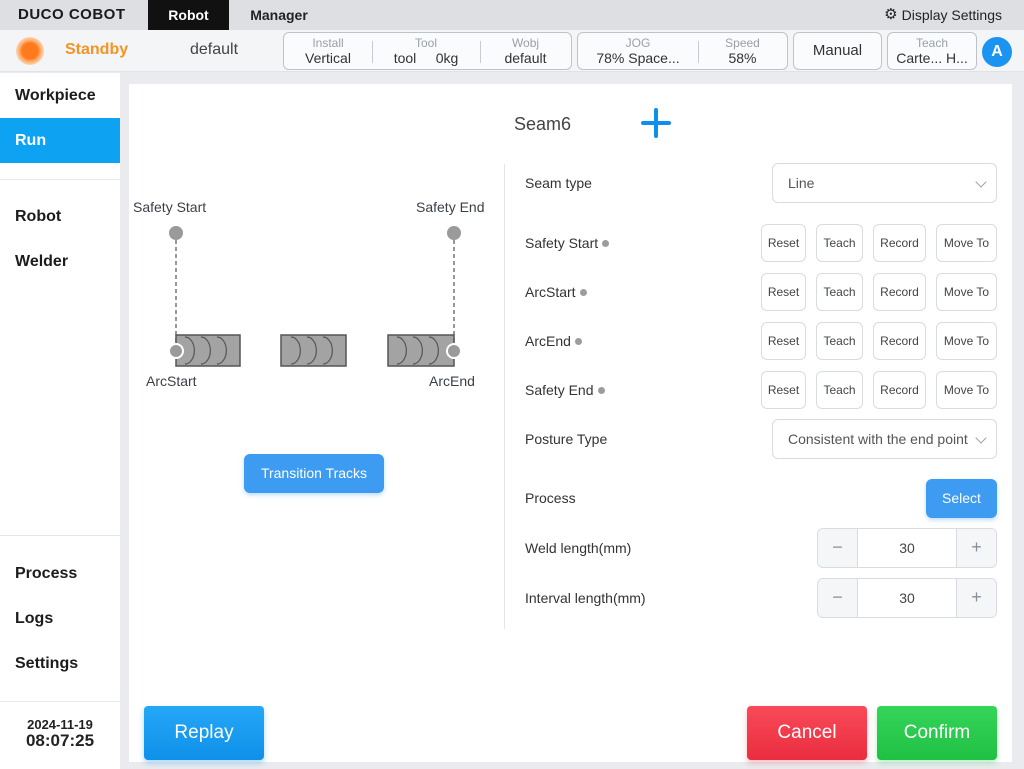  I want to click on weld-segment-end, so click(421, 350).